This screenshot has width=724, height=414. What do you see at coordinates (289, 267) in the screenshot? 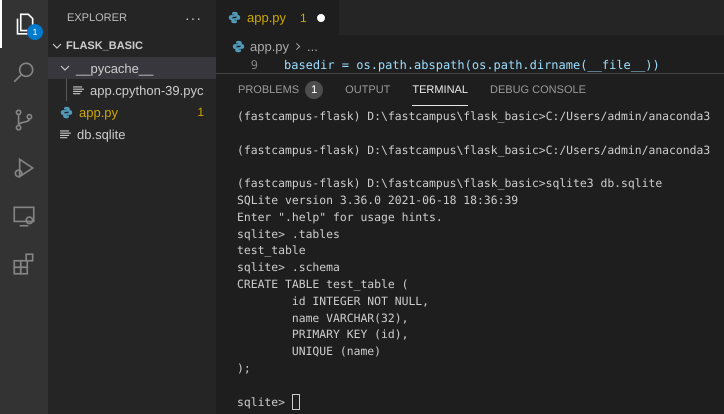
I see `terminal-line: sqlite> .schema` at bounding box center [289, 267].